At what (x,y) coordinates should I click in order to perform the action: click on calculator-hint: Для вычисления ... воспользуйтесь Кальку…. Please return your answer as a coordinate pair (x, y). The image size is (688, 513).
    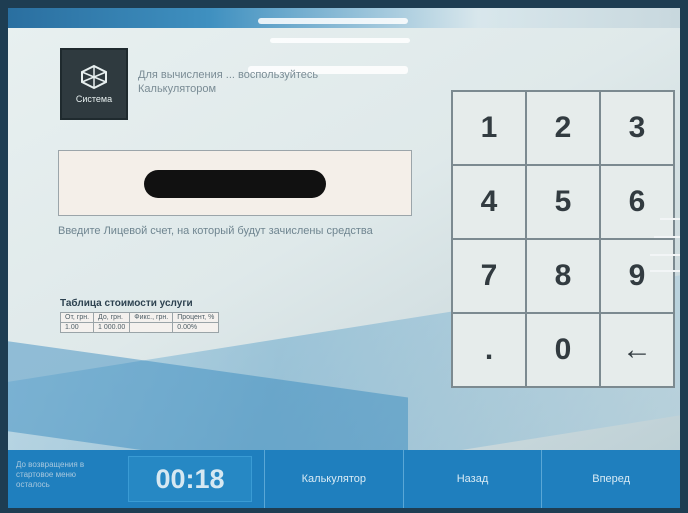
    Looking at the image, I should click on (228, 82).